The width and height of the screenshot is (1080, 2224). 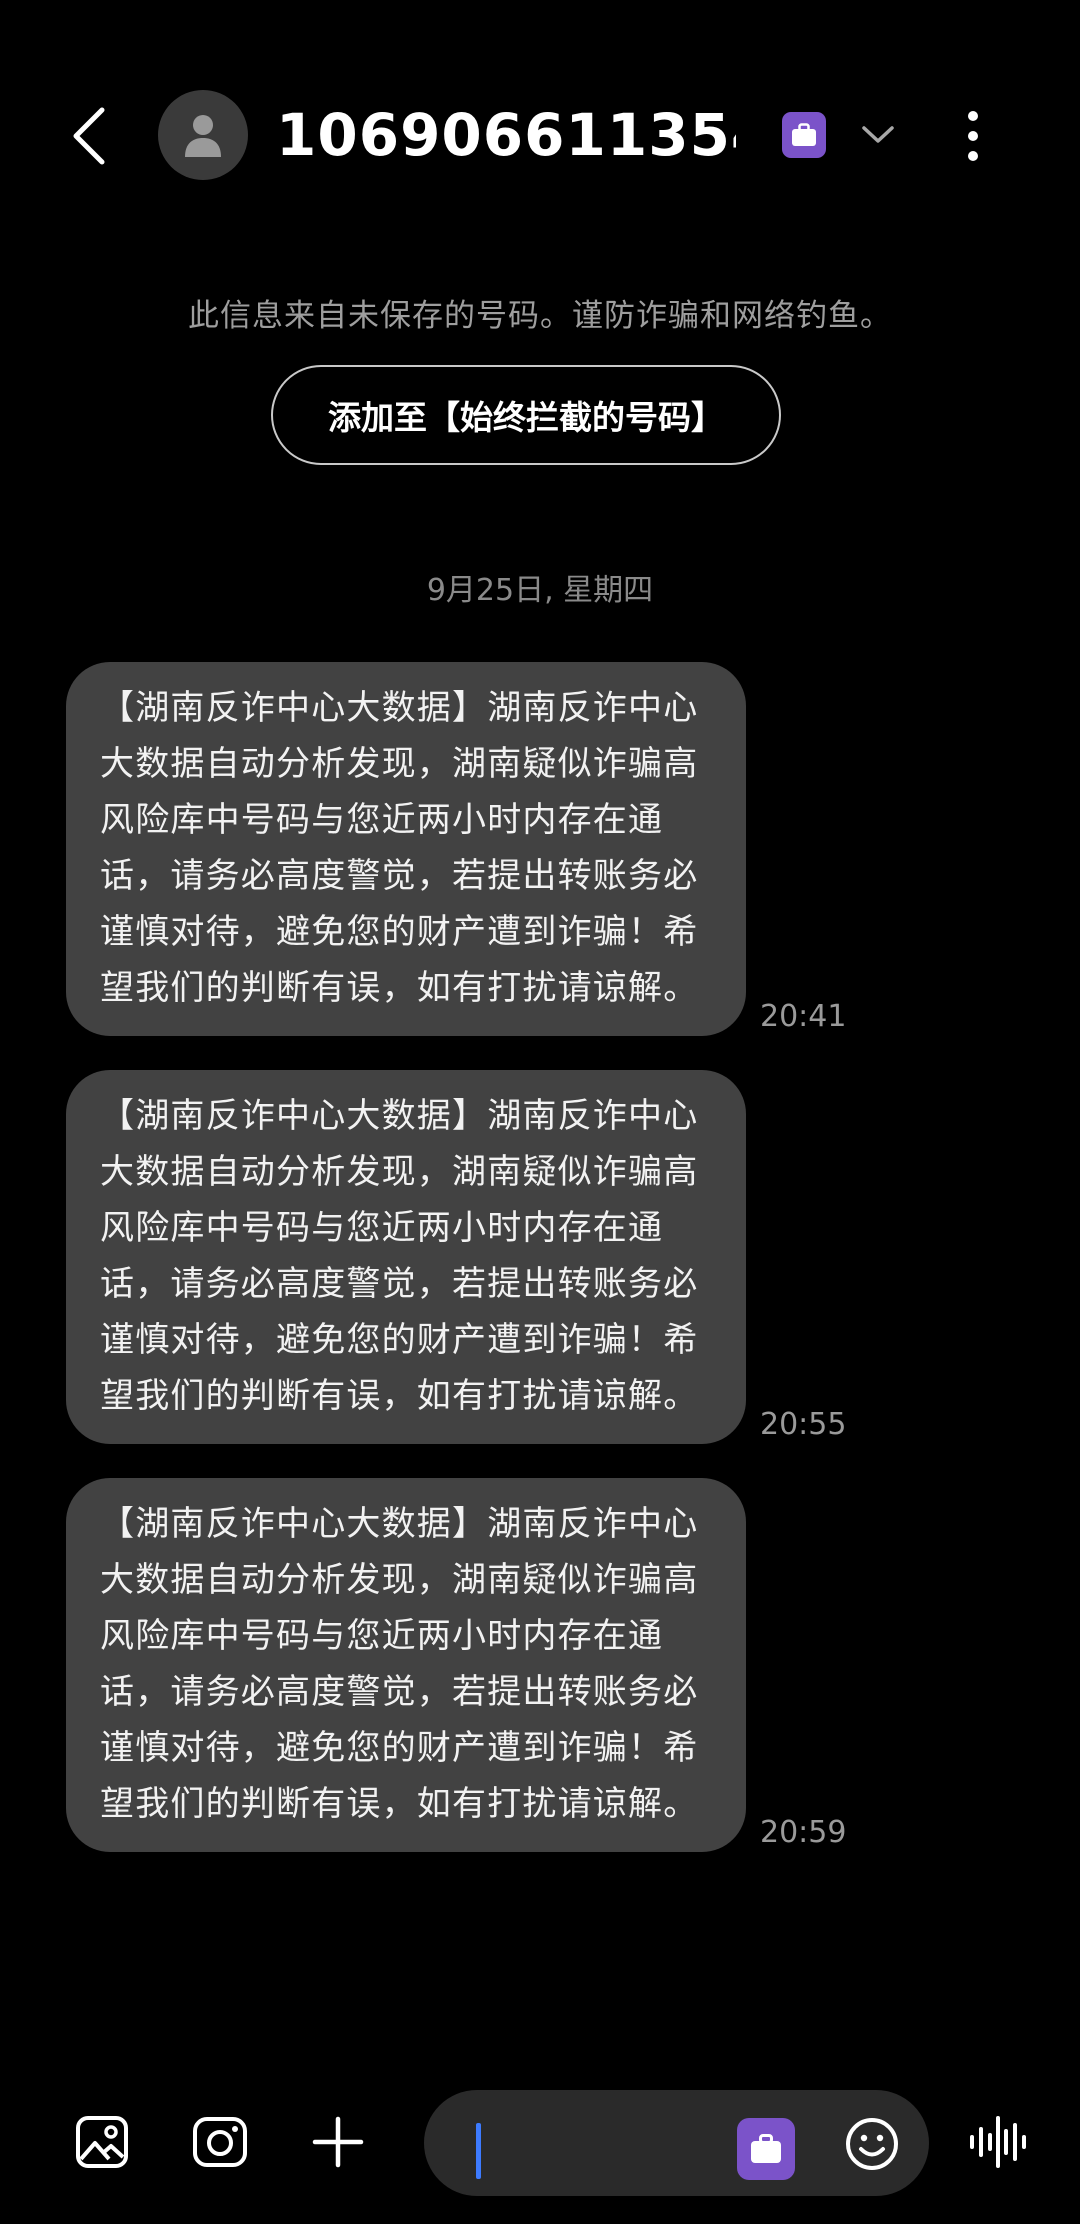 I want to click on person-icon, so click(x=203, y=136).